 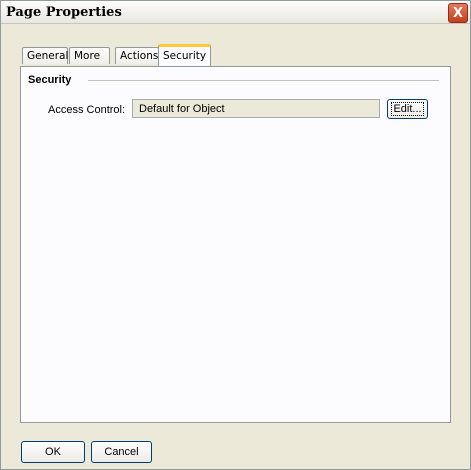 What do you see at coordinates (121, 452) in the screenshot?
I see `cancel-button: Cancel` at bounding box center [121, 452].